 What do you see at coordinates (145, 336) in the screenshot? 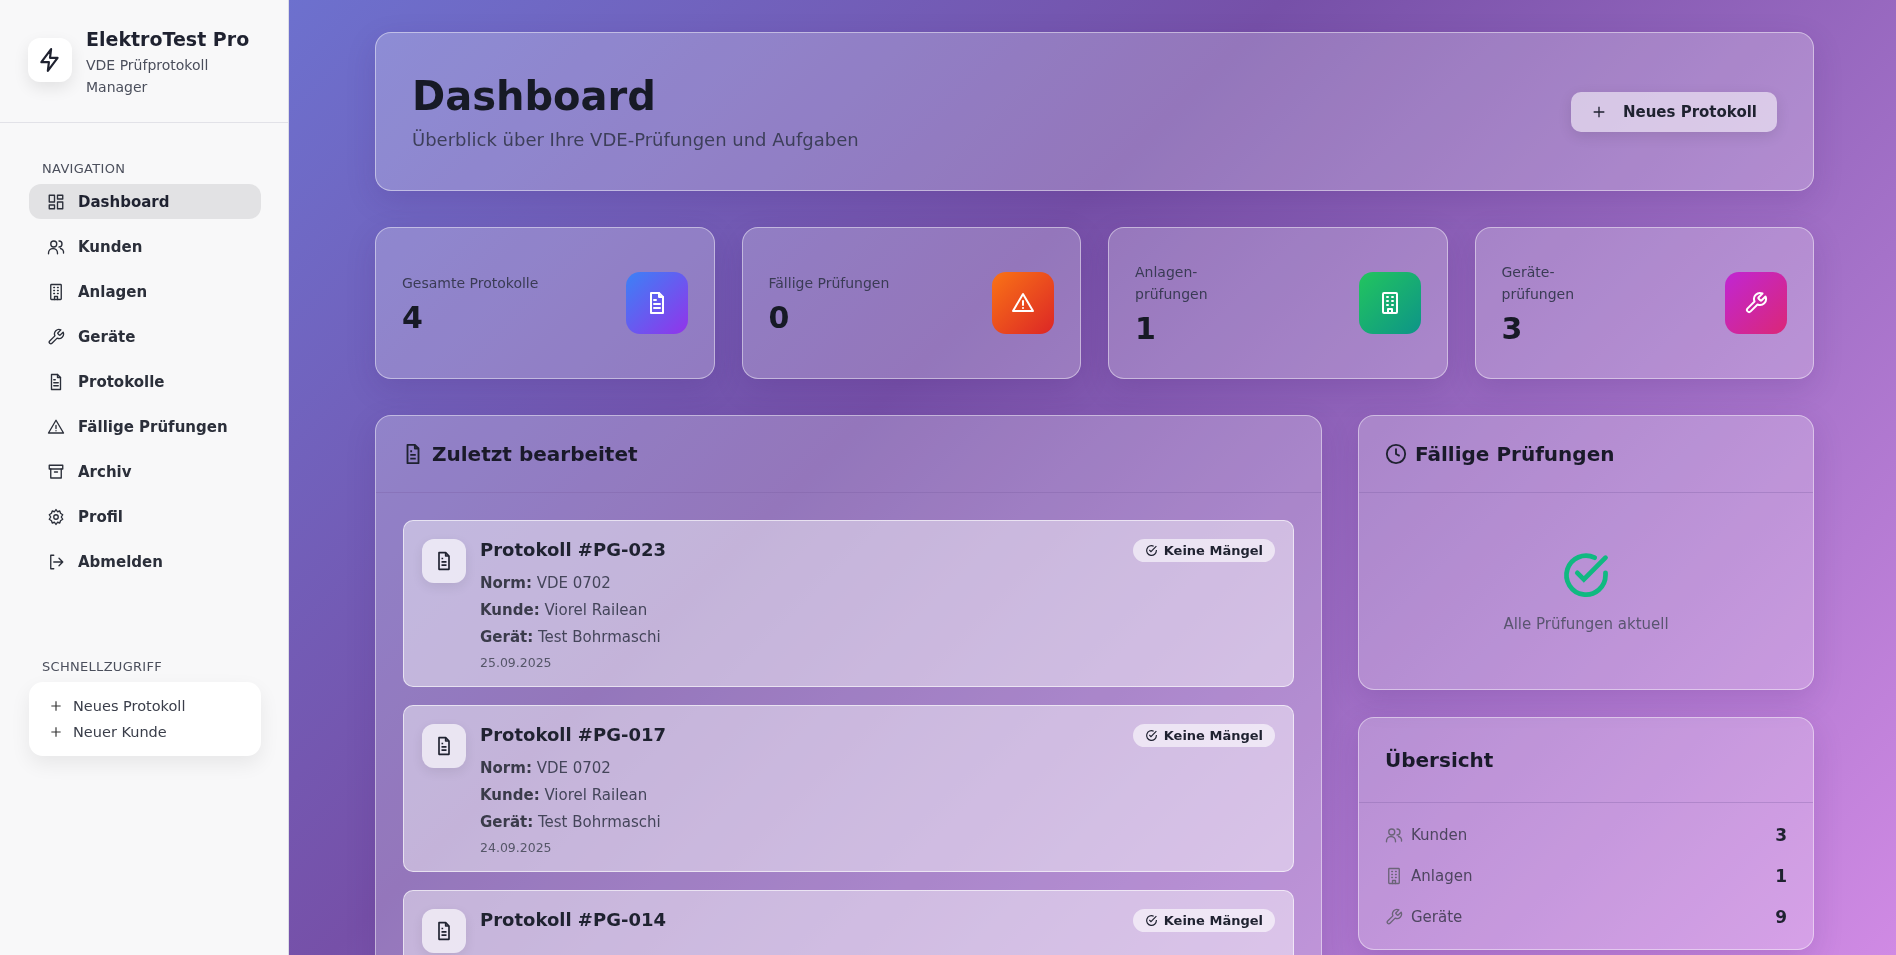
I see `nav-item: Geräte` at bounding box center [145, 336].